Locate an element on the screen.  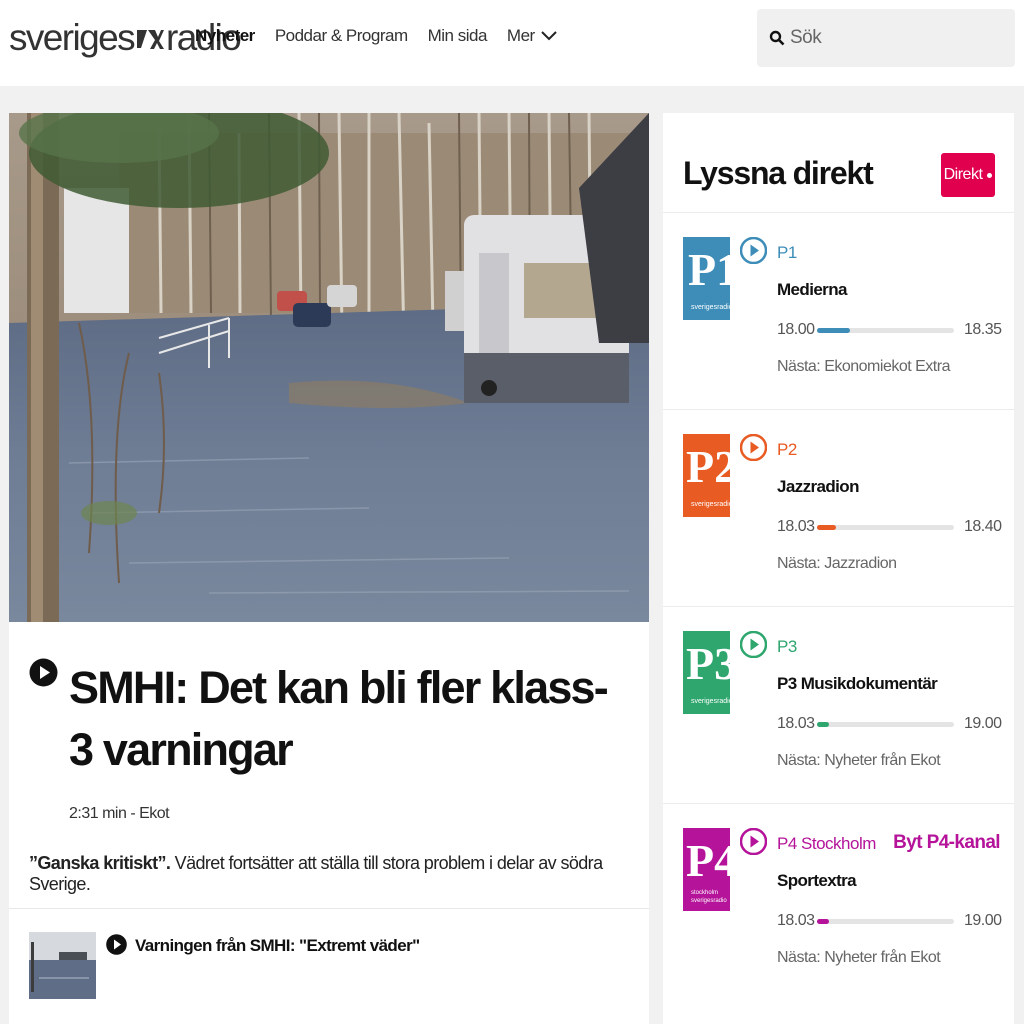
svg-text: P4 is located at coordinates (708, 860).